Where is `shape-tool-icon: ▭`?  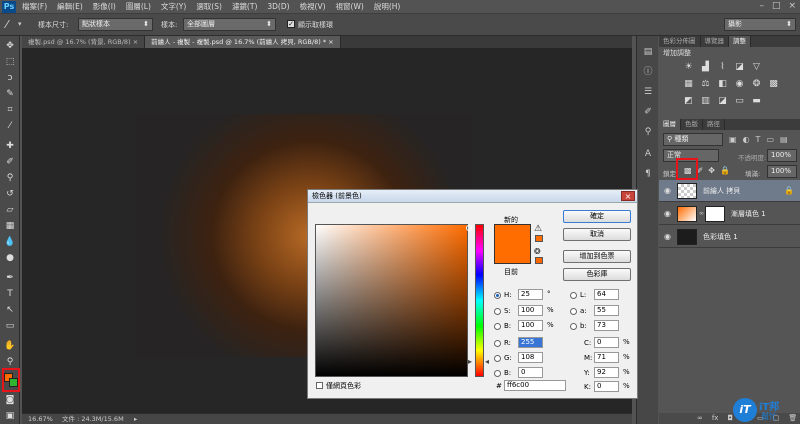
shape-tool-icon: ▭ is located at coordinates (10, 326).